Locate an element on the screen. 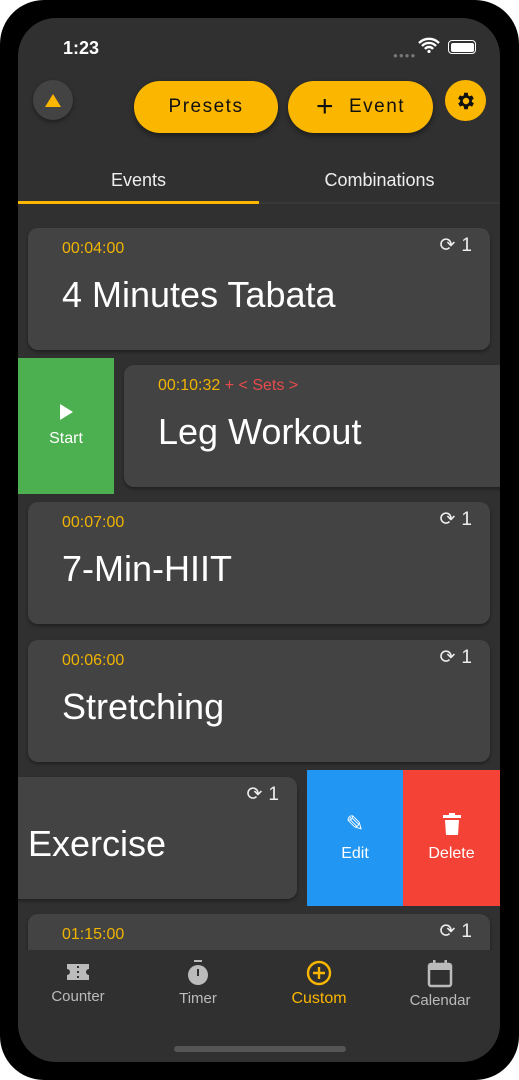 Image resolution: width=519 pixels, height=1080 pixels. event-title: Stretching is located at coordinates (143, 706).